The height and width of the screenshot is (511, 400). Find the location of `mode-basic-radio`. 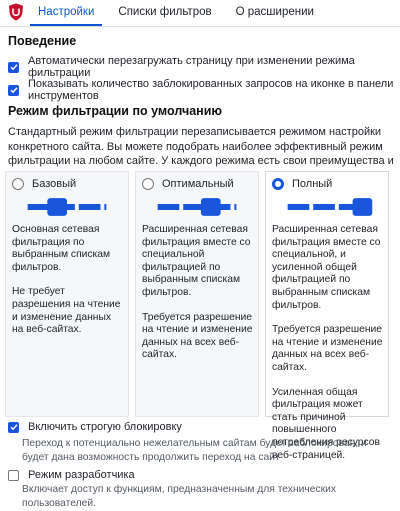

mode-basic-radio is located at coordinates (18, 184).